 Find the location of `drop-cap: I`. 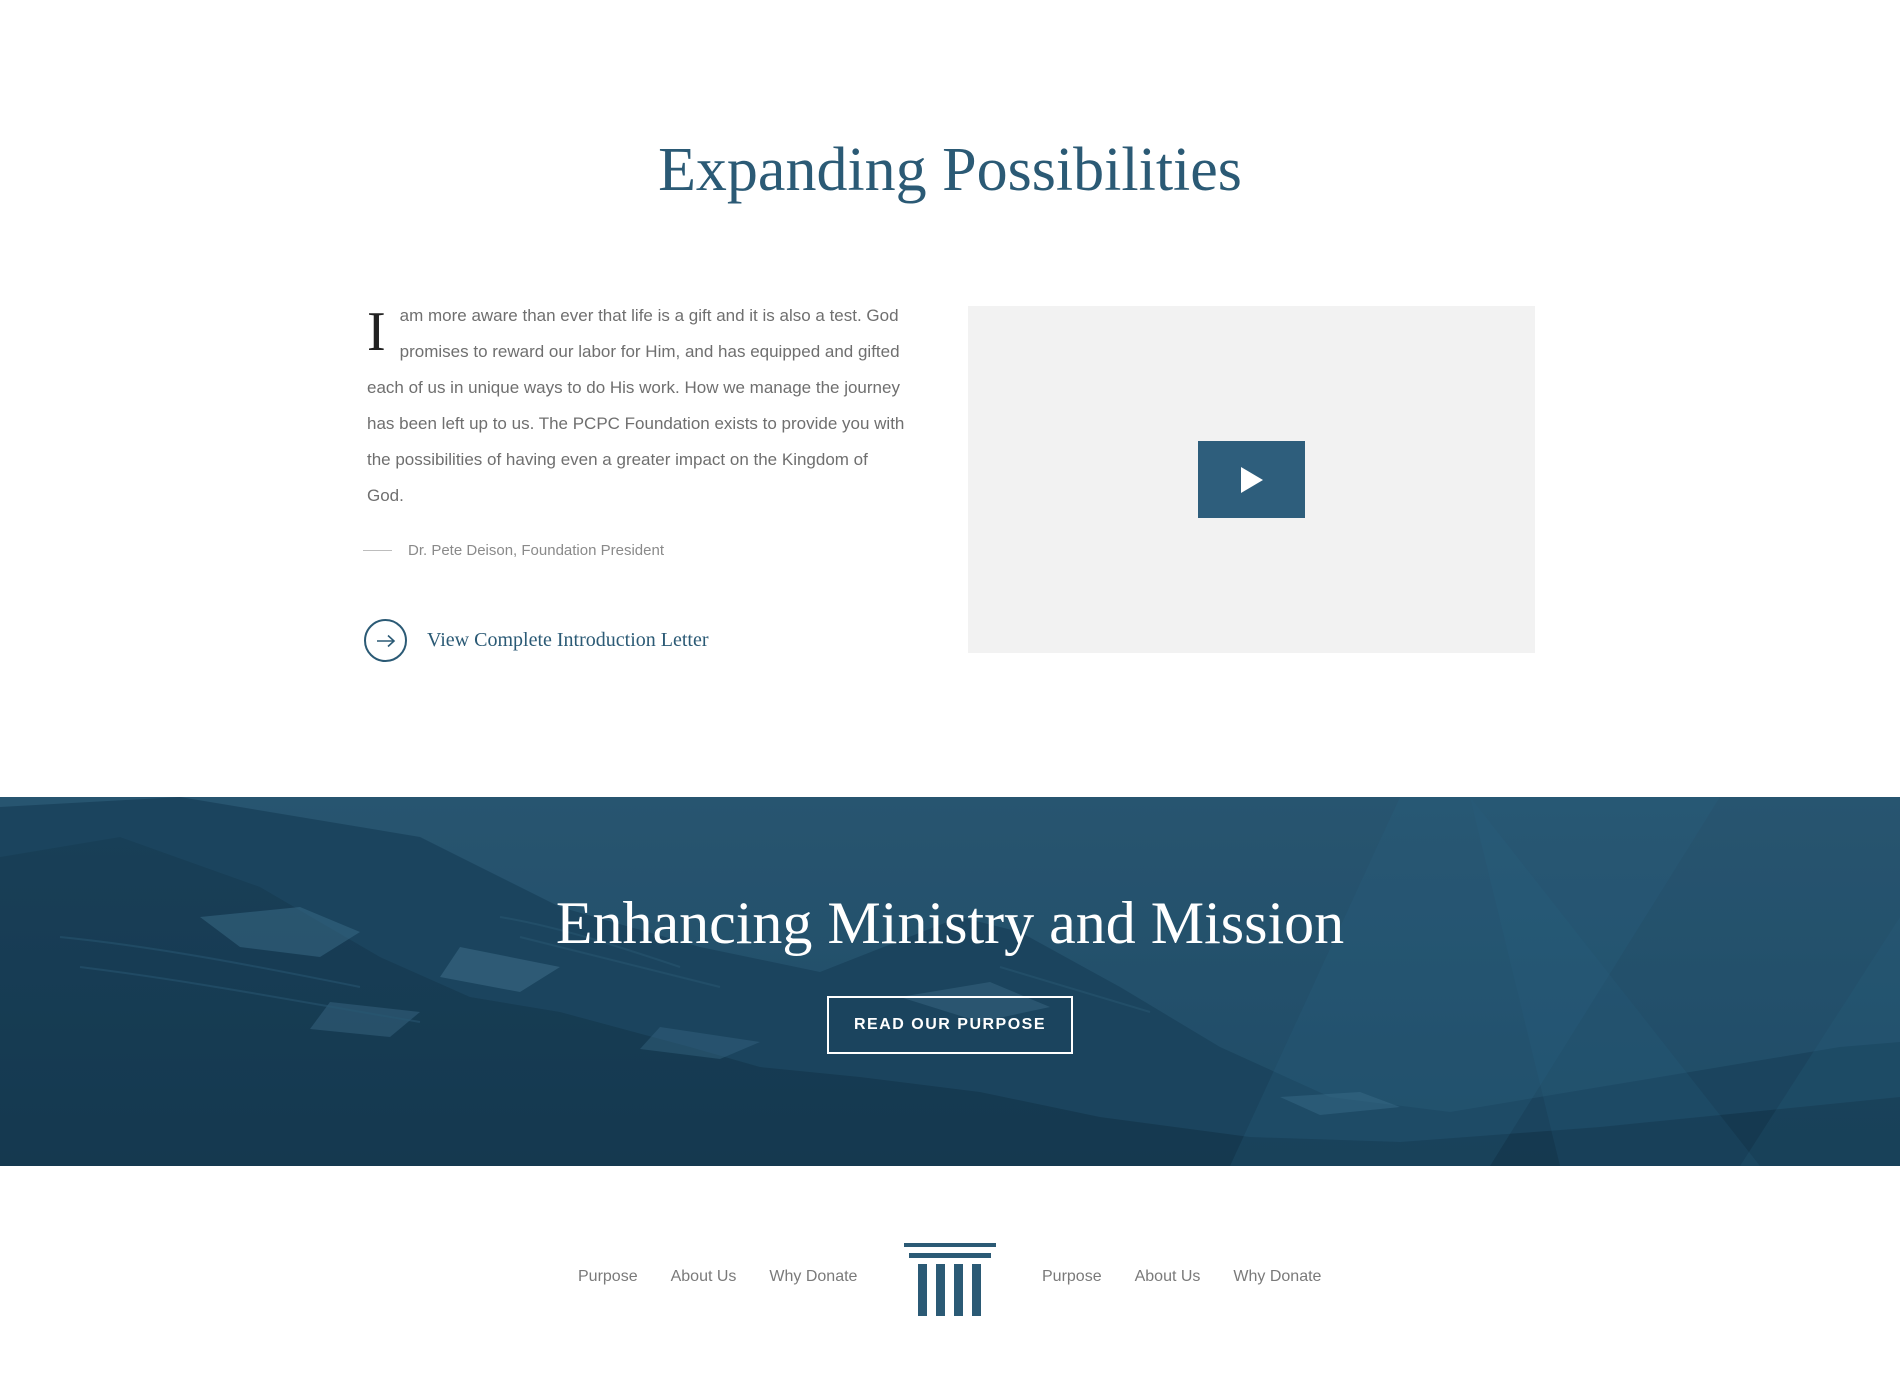

drop-cap: I is located at coordinates (376, 332).